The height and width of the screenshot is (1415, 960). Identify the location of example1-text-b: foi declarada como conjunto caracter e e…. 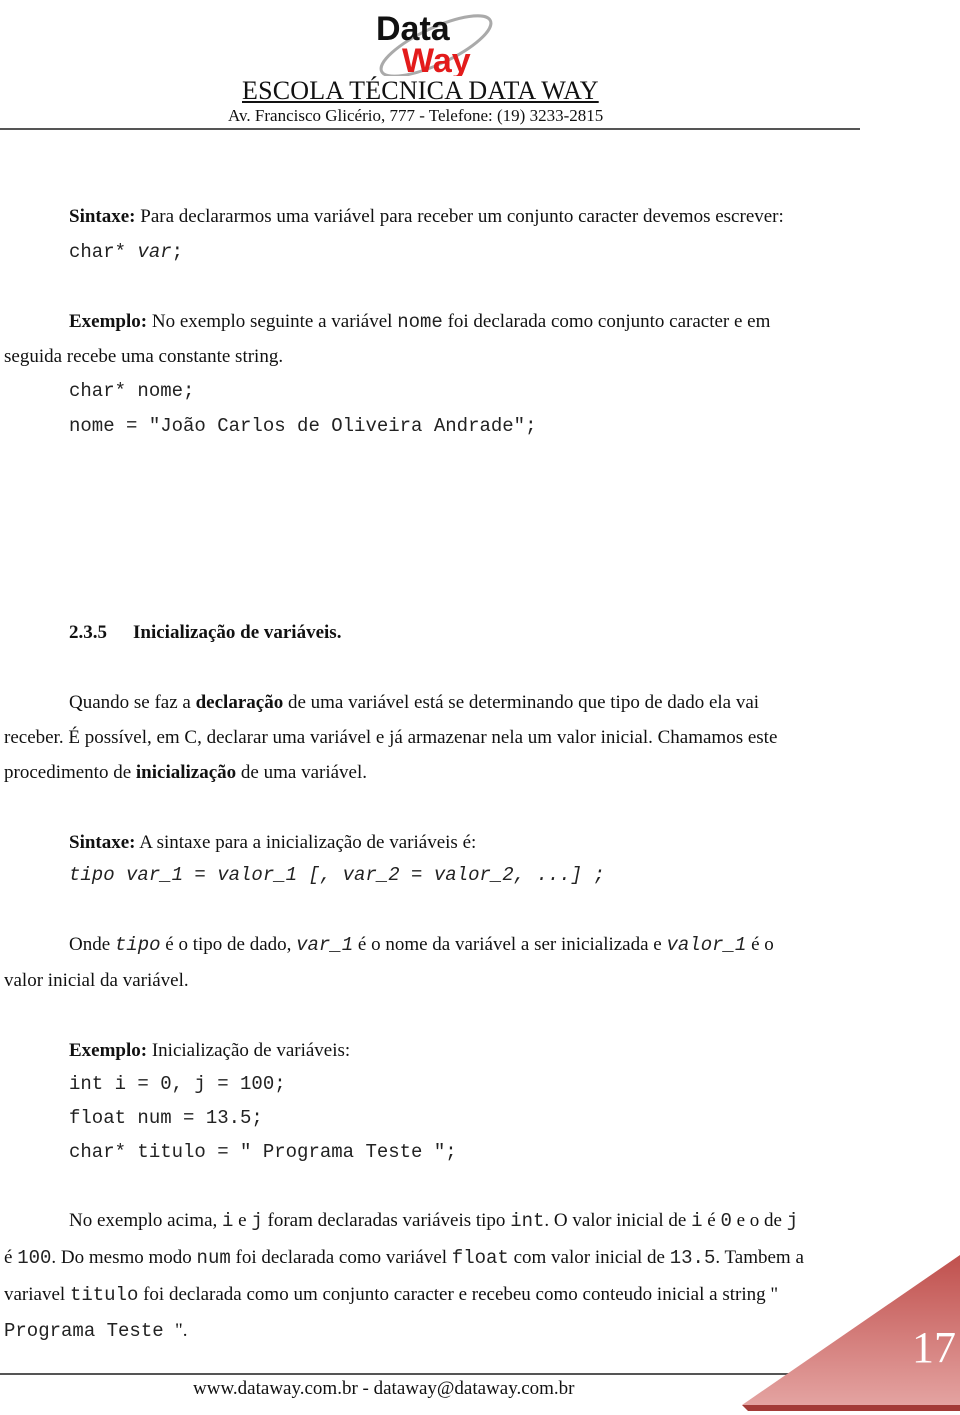
(606, 321).